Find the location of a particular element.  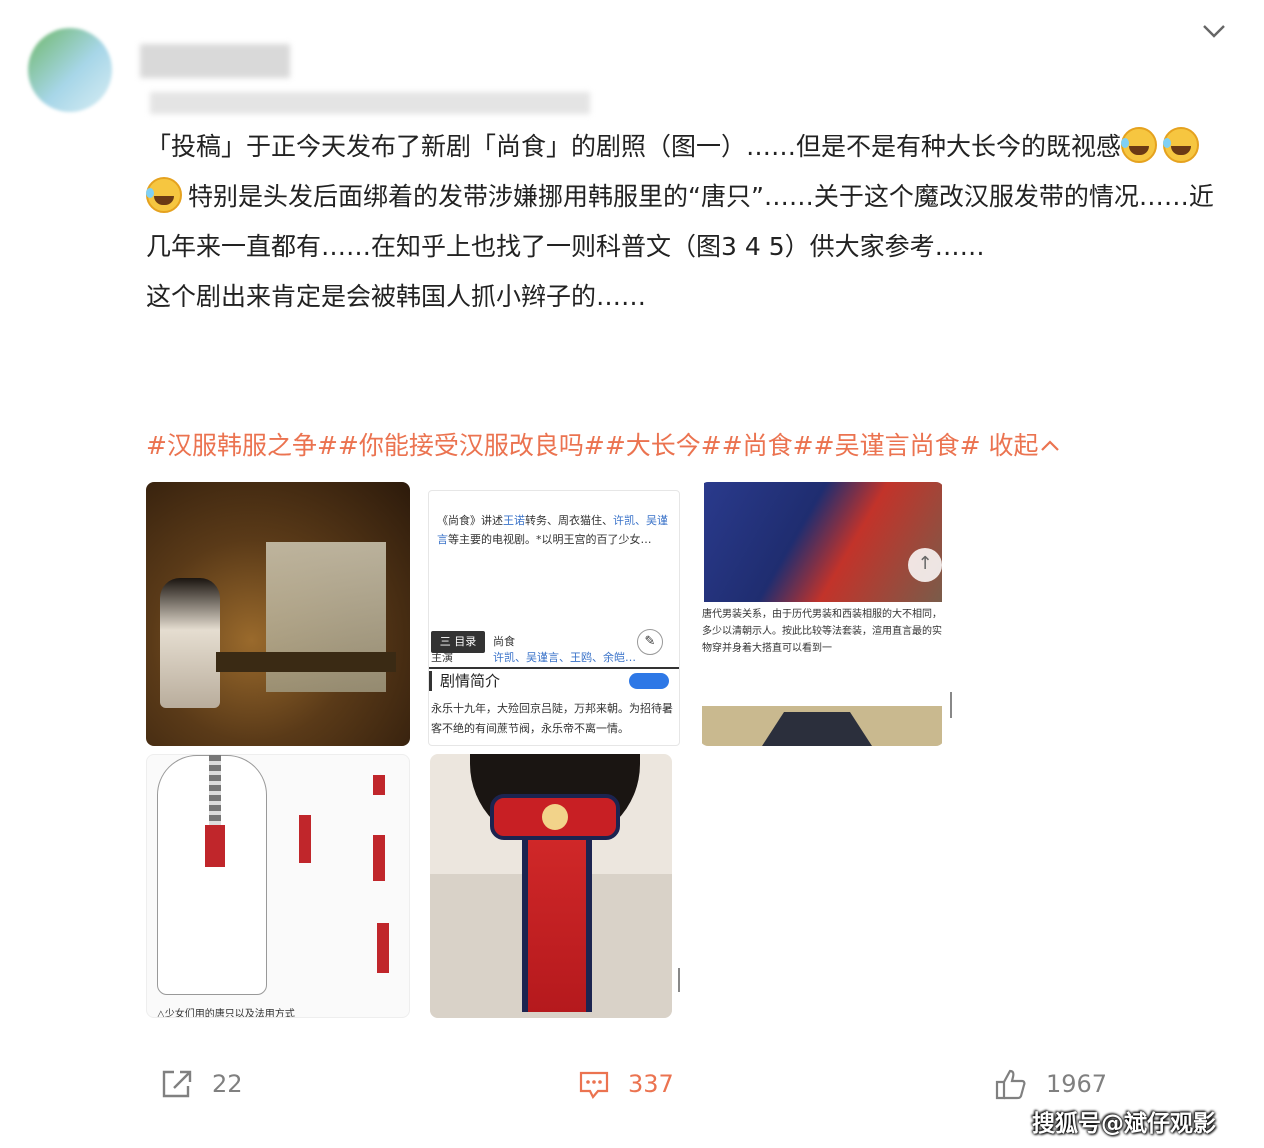

watermark: 搜狐号@斌仔观影 is located at coordinates (1124, 1124).